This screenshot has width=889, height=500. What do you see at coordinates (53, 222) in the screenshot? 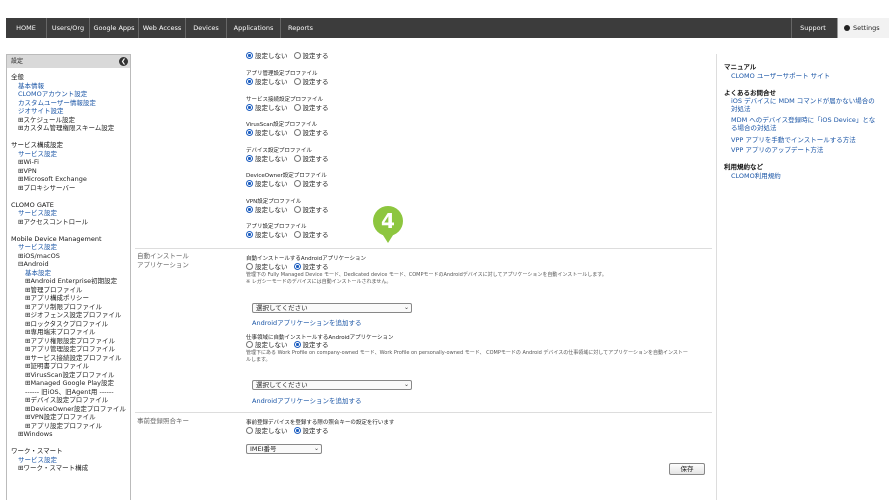
I see `sidebar-tree-item: ⊞アクセスコントロール` at bounding box center [53, 222].